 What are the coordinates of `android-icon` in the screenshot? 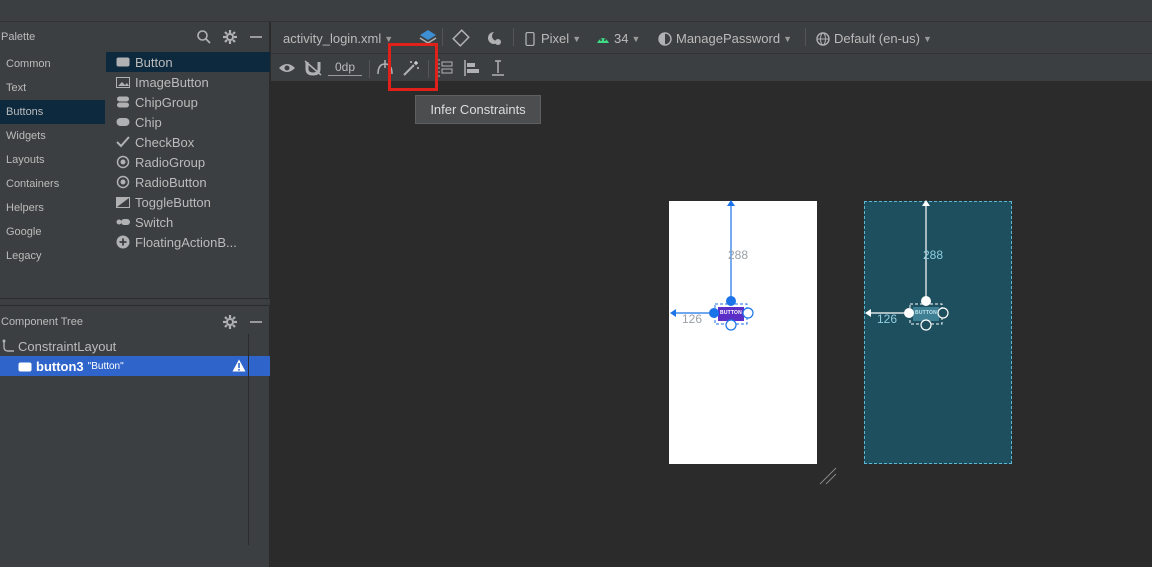 It's located at (603, 39).